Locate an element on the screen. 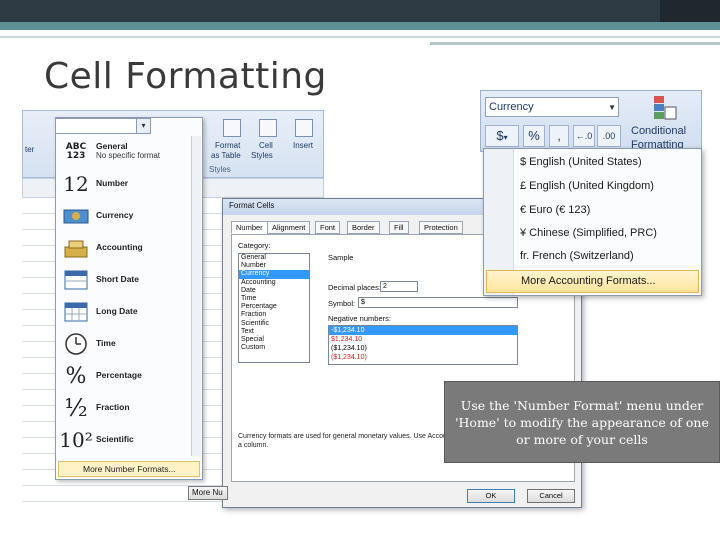  nf-item-label: Long Date is located at coordinates (117, 311).